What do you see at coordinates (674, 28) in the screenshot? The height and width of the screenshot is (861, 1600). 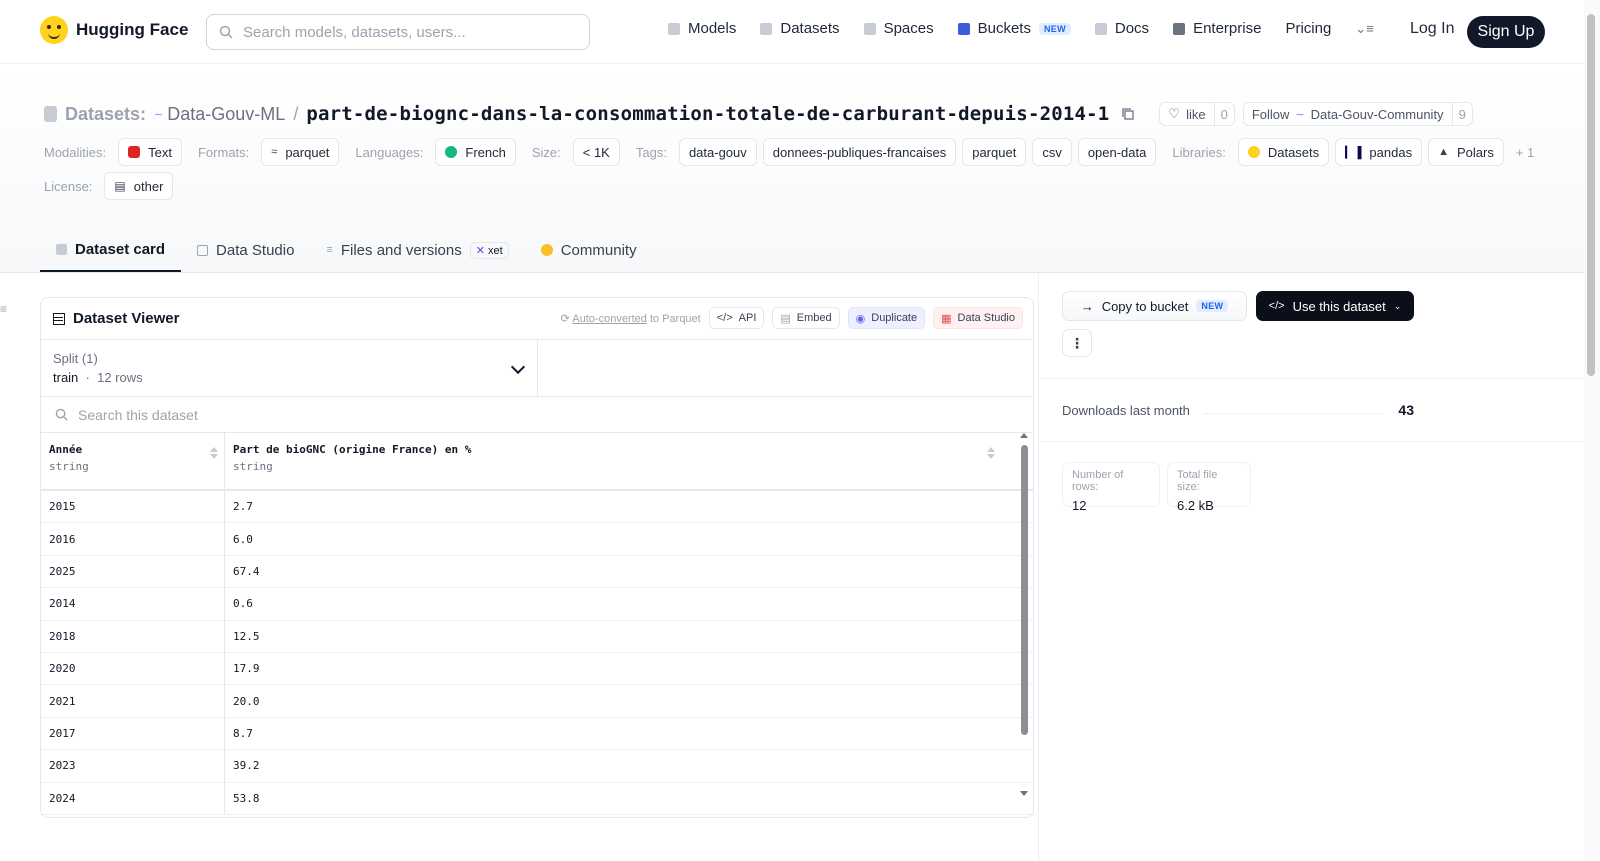 I see `models-cube-icon` at bounding box center [674, 28].